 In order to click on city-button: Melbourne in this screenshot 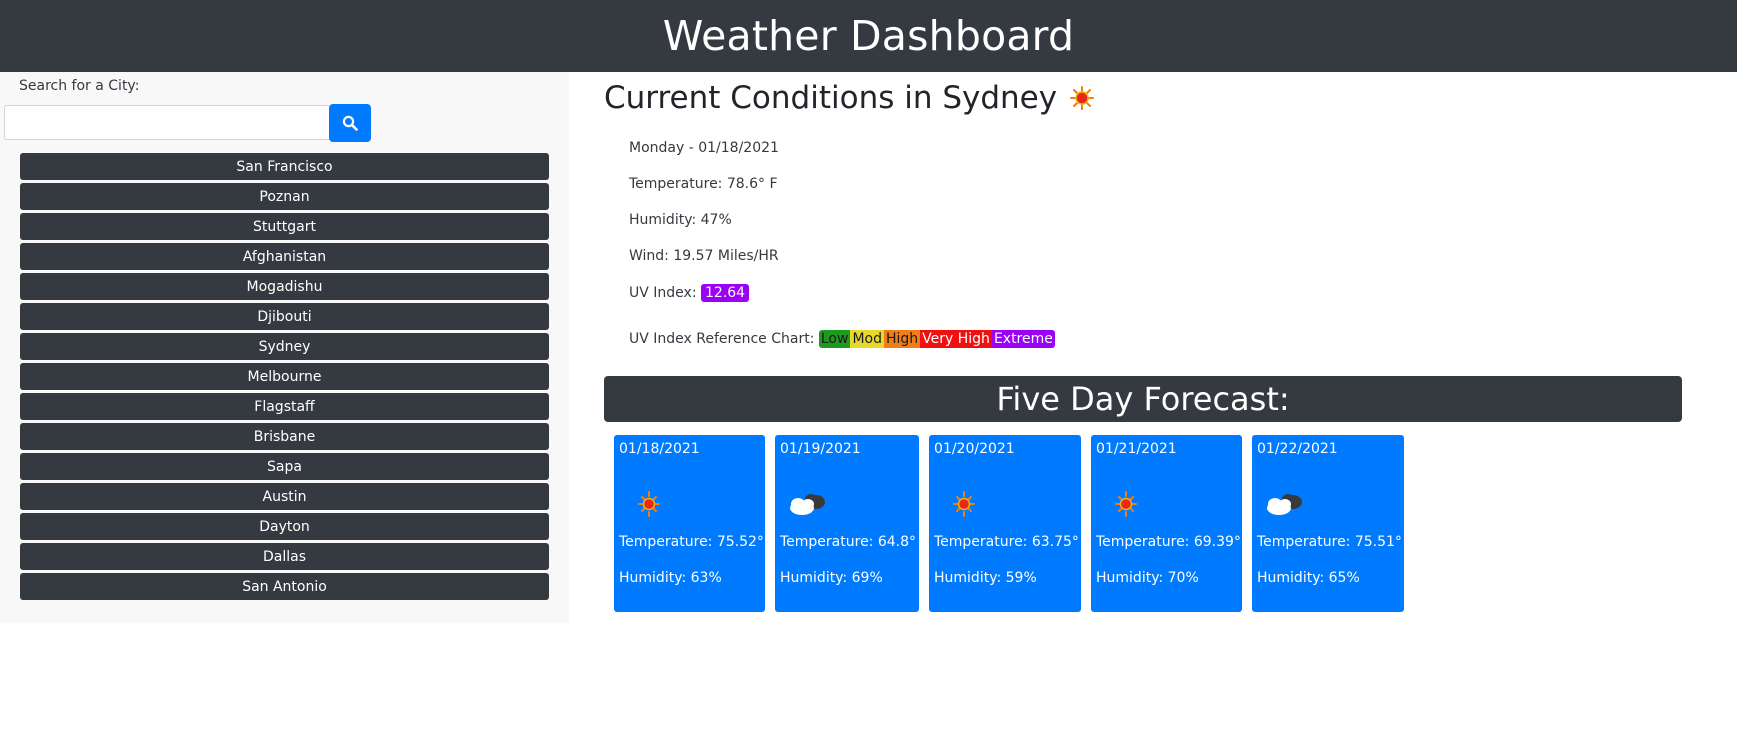, I will do `click(284, 376)`.